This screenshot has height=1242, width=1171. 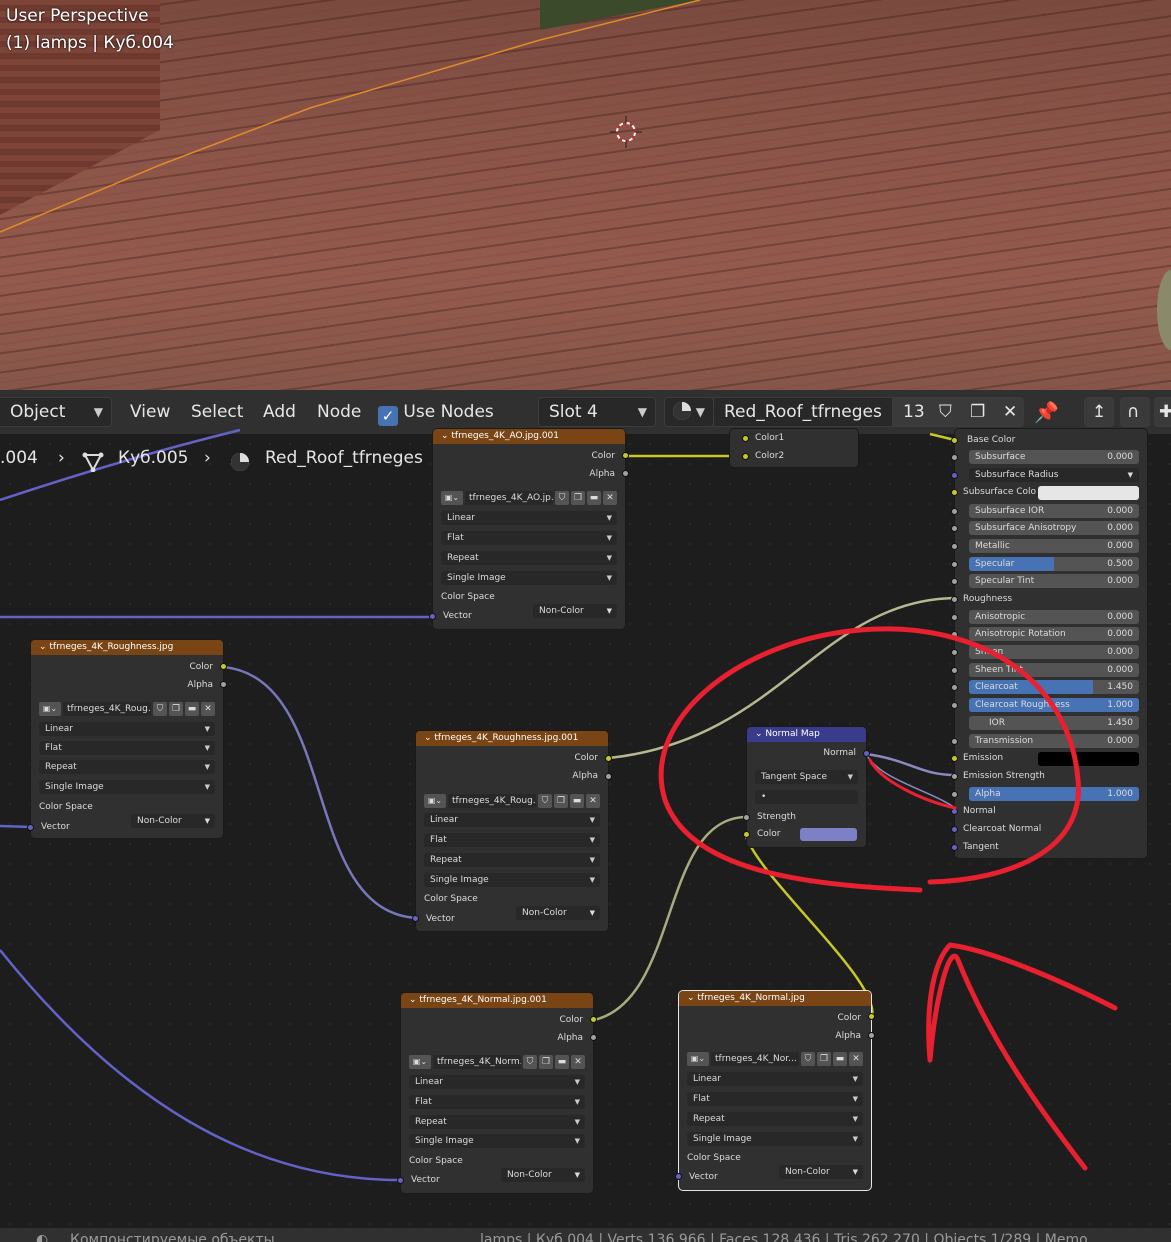 What do you see at coordinates (745, 456) in the screenshot?
I see `color2-input-socket` at bounding box center [745, 456].